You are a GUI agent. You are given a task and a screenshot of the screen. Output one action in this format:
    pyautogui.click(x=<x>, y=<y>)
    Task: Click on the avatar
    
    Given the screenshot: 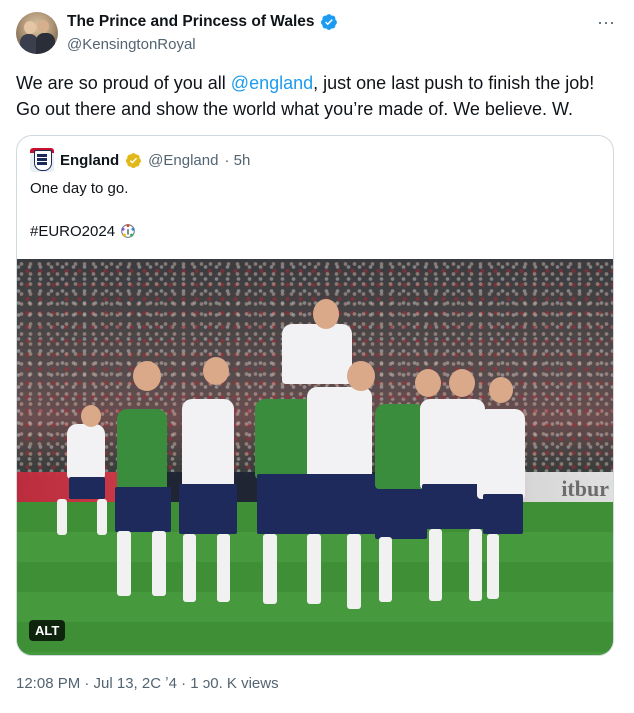 What is the action you would take?
    pyautogui.click(x=37, y=33)
    